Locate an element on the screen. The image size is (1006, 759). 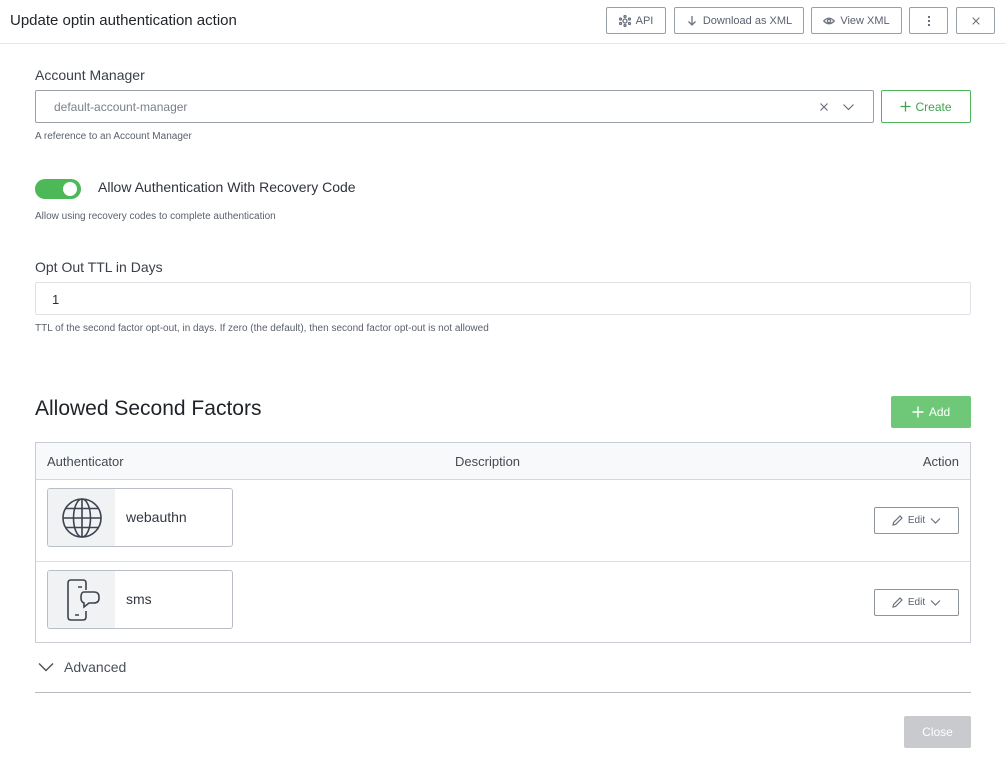
dialog-title: Update optin authentication action is located at coordinates (123, 20).